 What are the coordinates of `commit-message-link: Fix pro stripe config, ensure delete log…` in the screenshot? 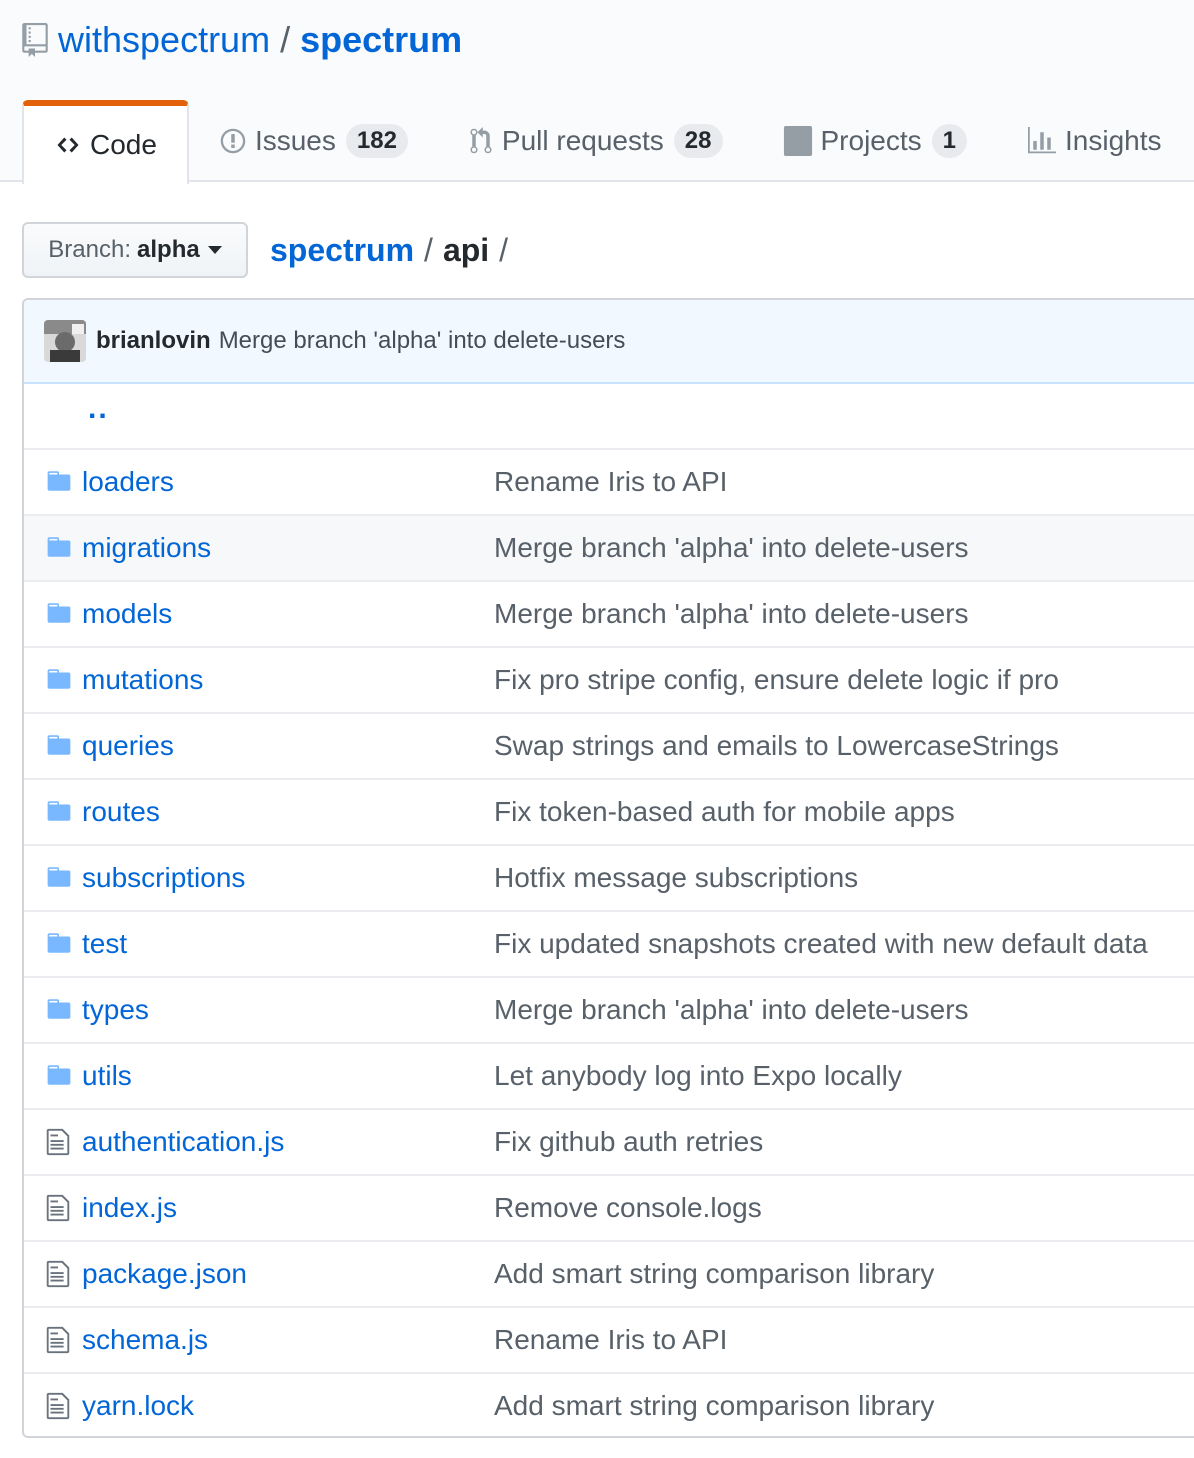 It's located at (776, 680).